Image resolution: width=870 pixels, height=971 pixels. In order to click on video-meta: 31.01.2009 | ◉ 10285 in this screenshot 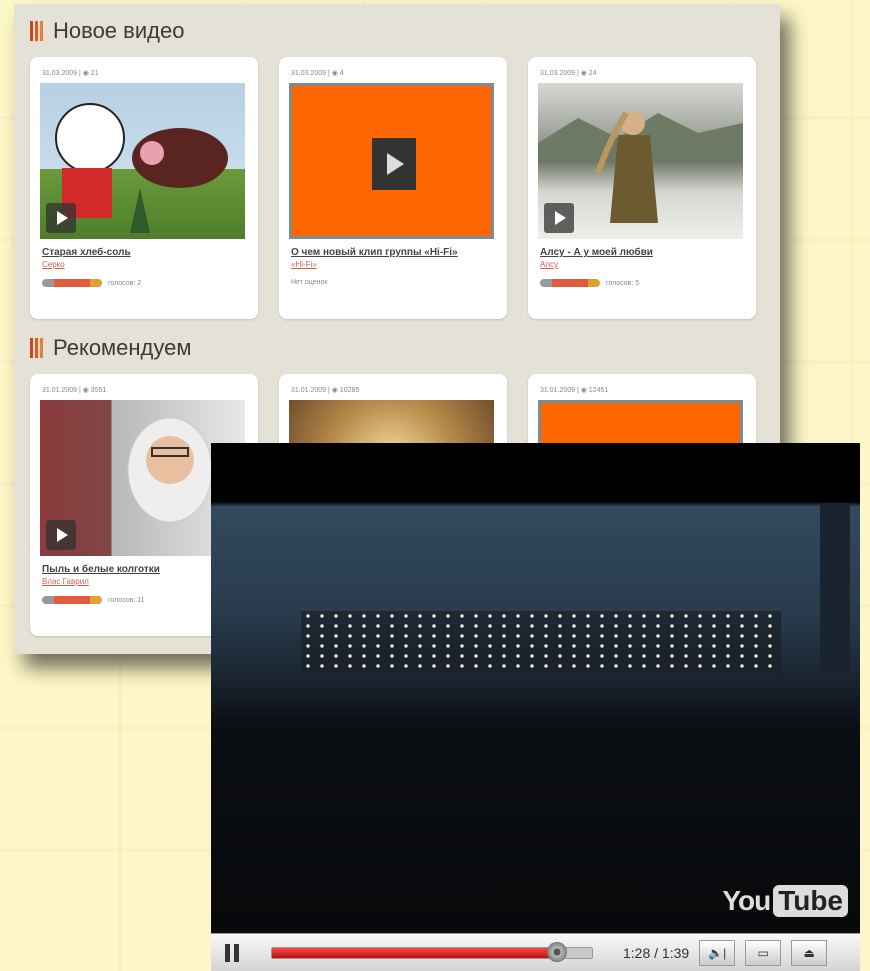, I will do `click(325, 390)`.